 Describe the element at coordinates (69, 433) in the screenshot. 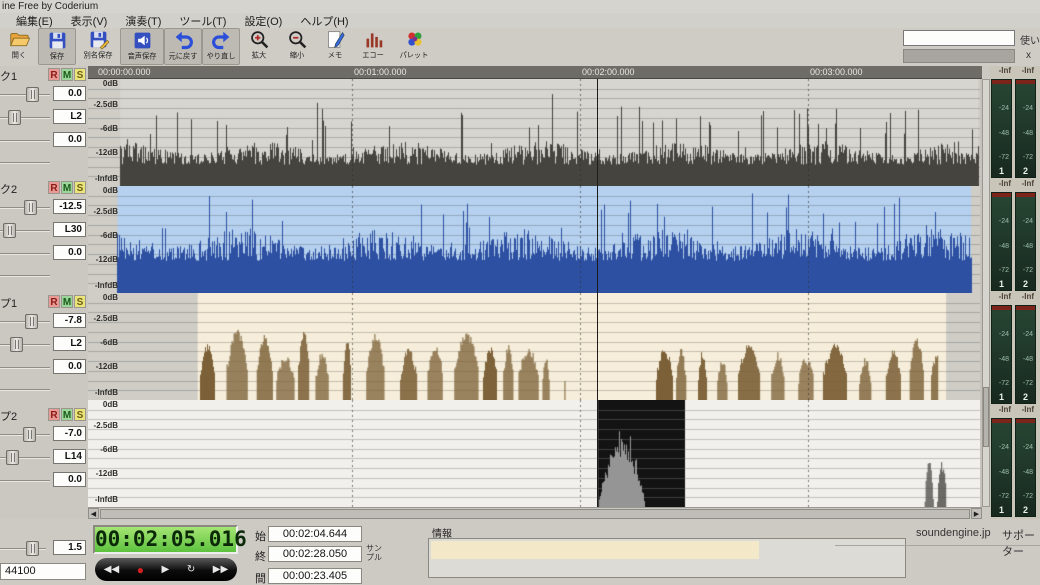

I see `track4-volume-value: -7.0` at that location.